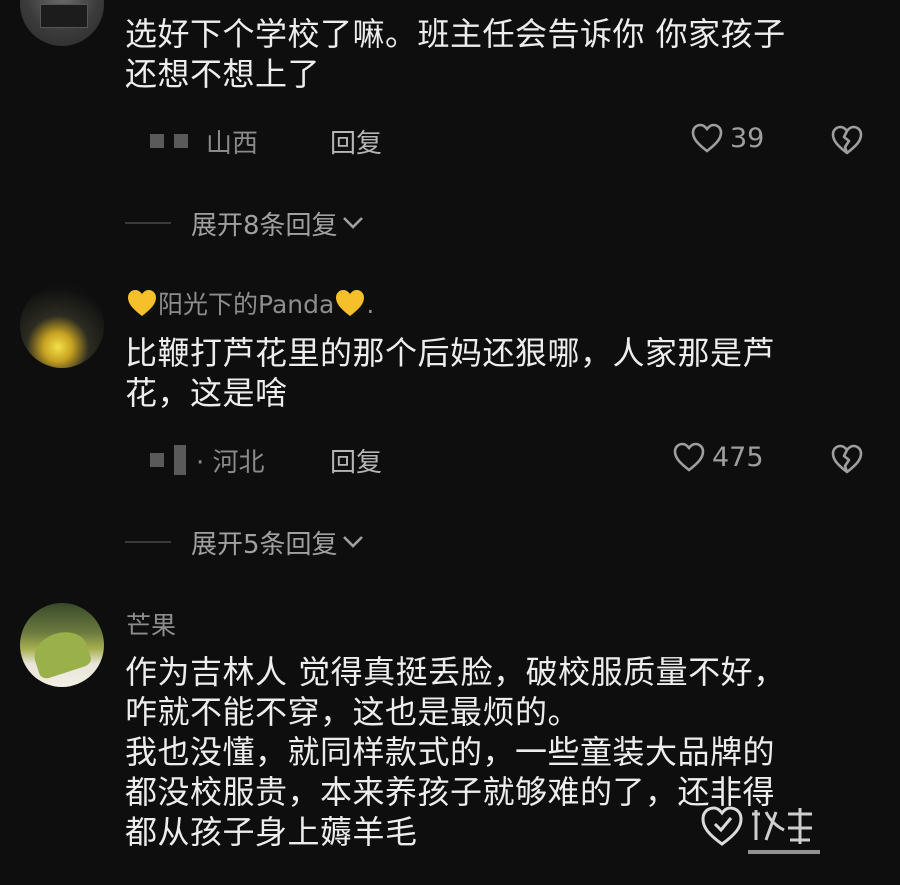  What do you see at coordinates (747, 138) in the screenshot?
I see `like-count: 39` at bounding box center [747, 138].